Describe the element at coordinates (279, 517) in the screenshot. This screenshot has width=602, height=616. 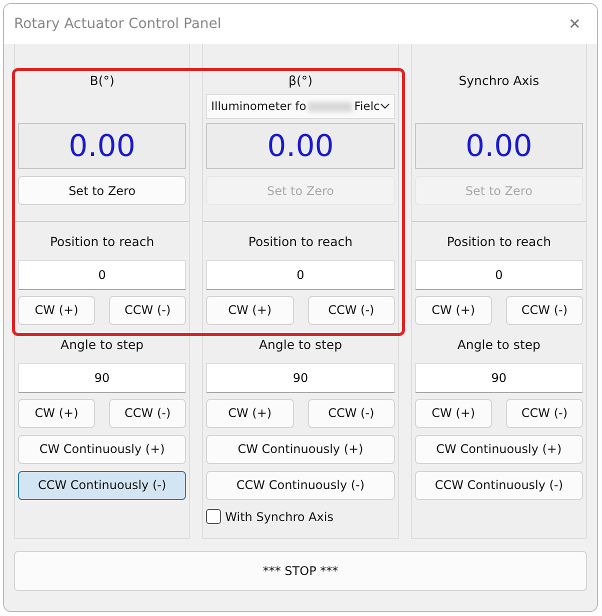
I see `checkbox-label: With Synchro Axis` at that location.